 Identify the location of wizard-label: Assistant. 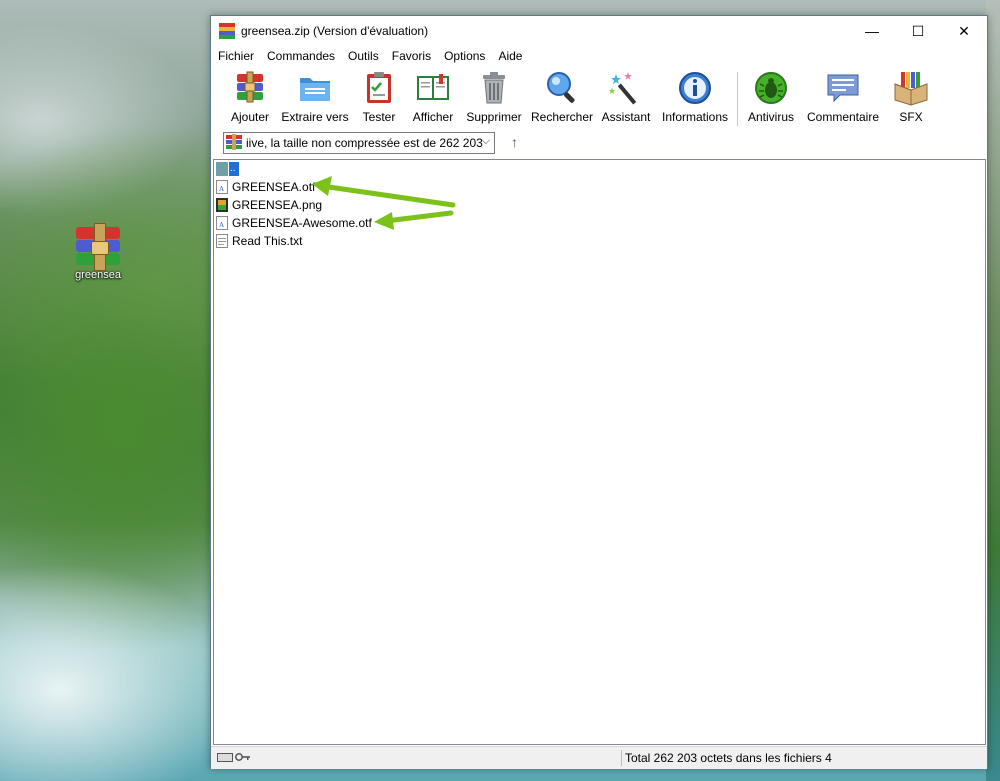
(626, 117).